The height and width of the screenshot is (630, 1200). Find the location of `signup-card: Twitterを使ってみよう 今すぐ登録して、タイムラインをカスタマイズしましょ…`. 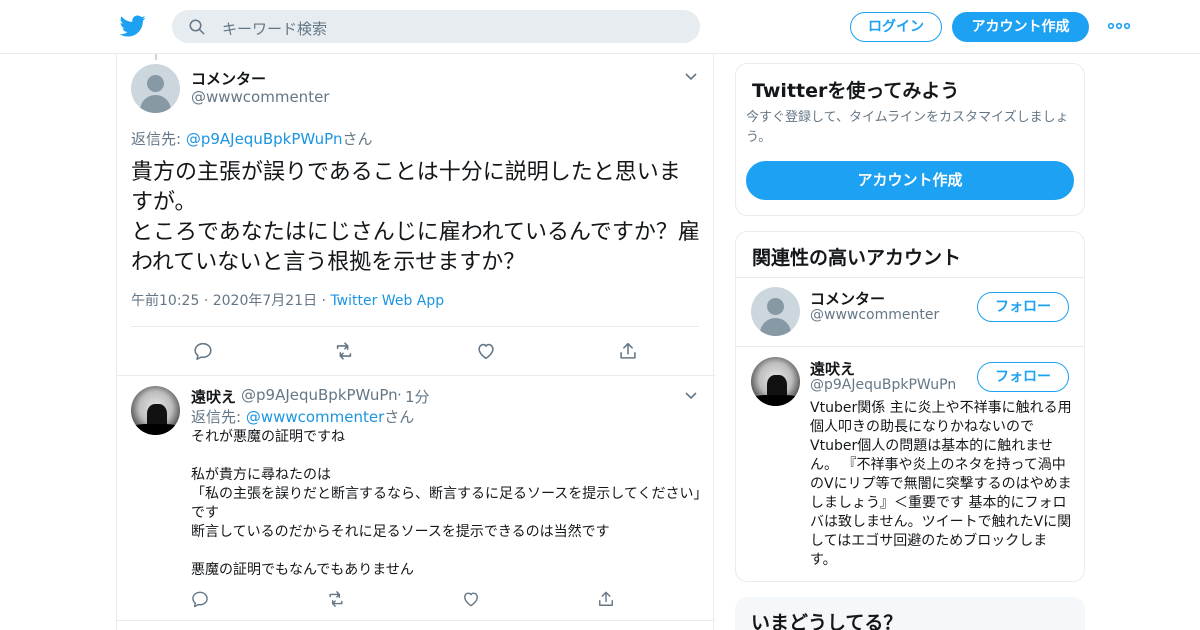

signup-card: Twitterを使ってみよう 今すぐ登録して、タイムラインをカスタマイズしましょ… is located at coordinates (910, 139).